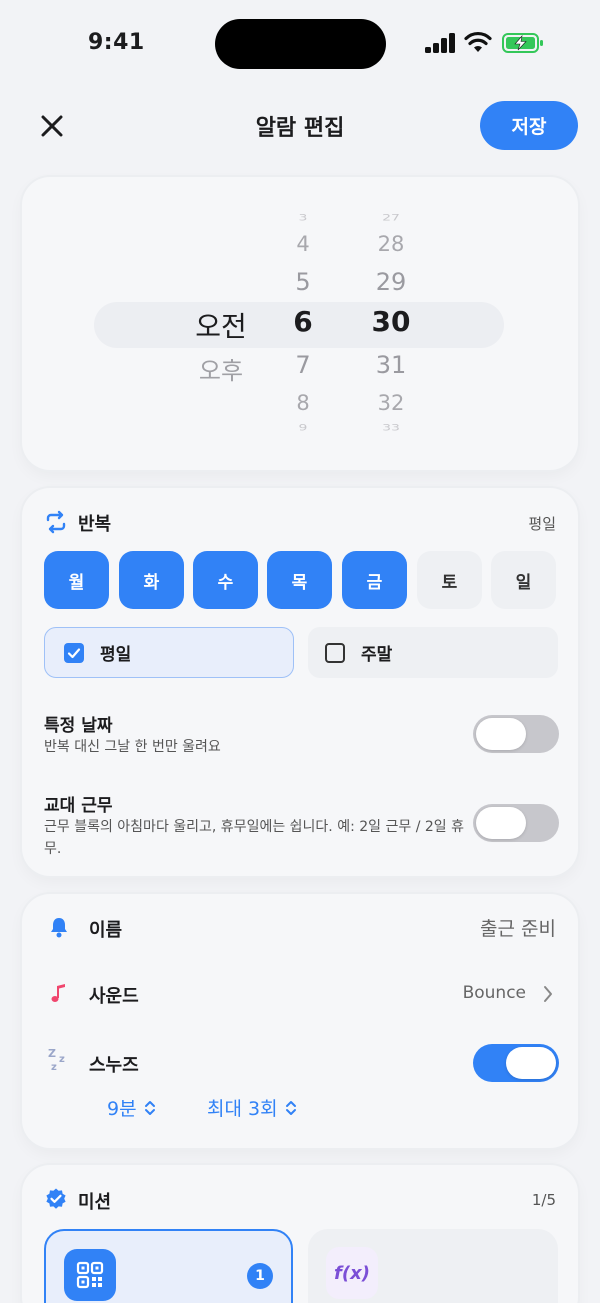  I want to click on checkbox-checked-icon, so click(74, 652).